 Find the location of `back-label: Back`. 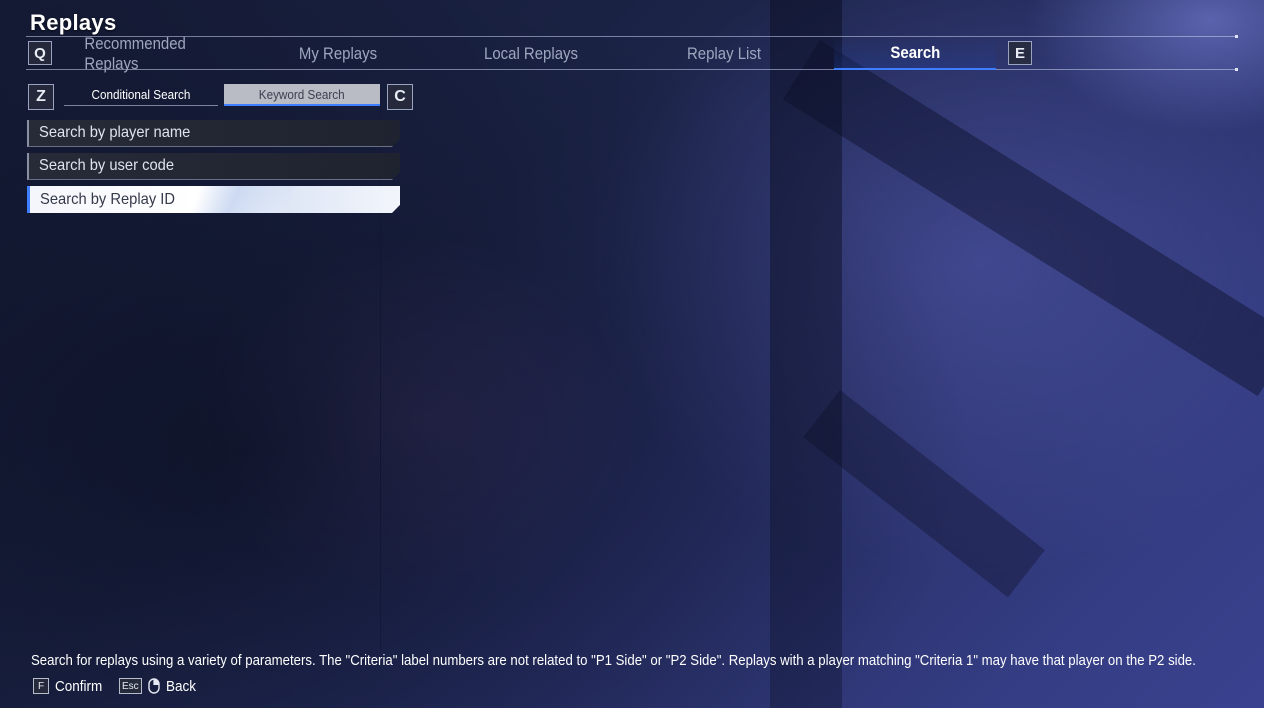

back-label: Back is located at coordinates (180, 686).